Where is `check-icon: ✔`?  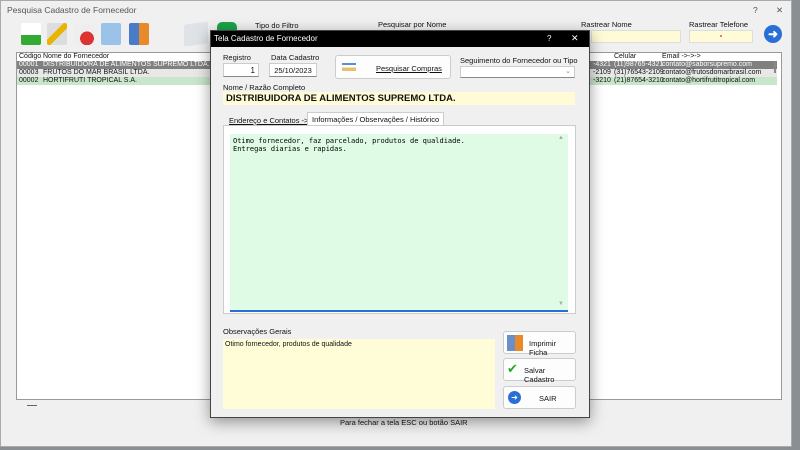 check-icon: ✔ is located at coordinates (512, 368).